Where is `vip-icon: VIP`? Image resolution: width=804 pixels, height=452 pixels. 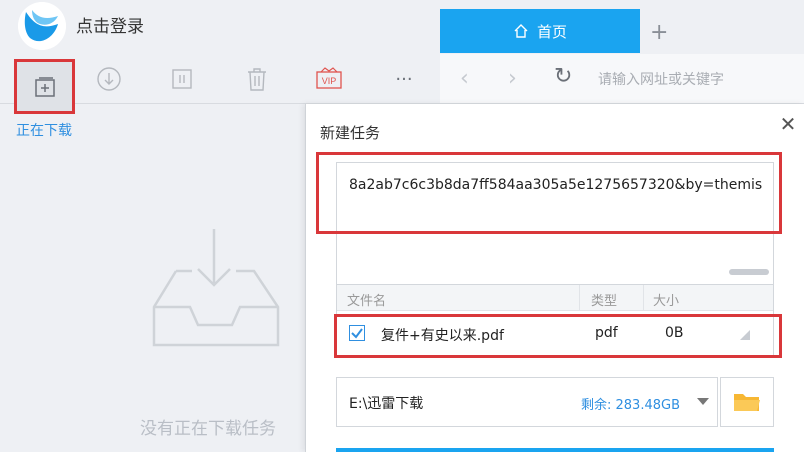 vip-icon: VIP is located at coordinates (329, 78).